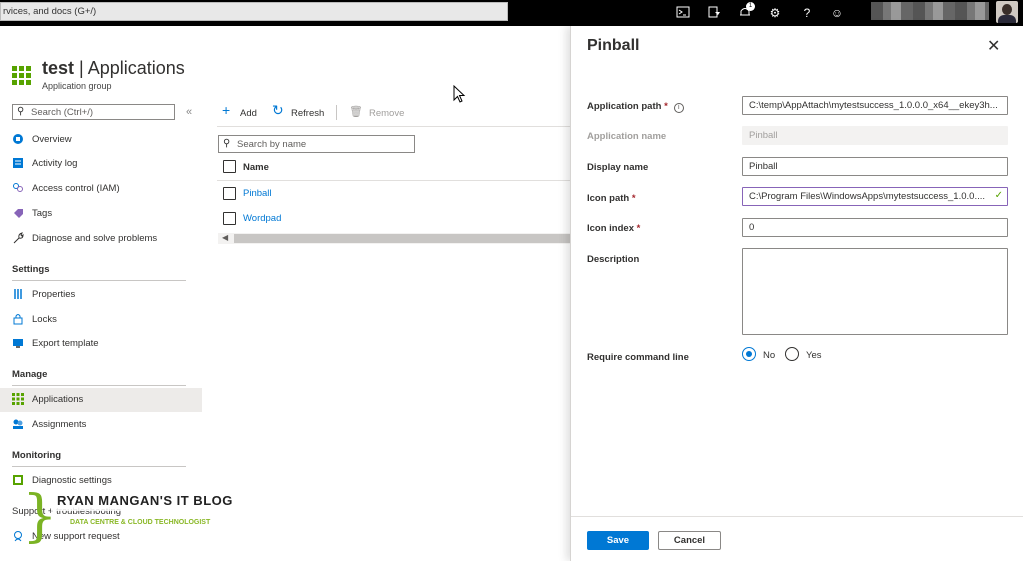 This screenshot has width=1023, height=561. What do you see at coordinates (101, 320) in the screenshot?
I see `nav-item-locks: Locks` at bounding box center [101, 320].